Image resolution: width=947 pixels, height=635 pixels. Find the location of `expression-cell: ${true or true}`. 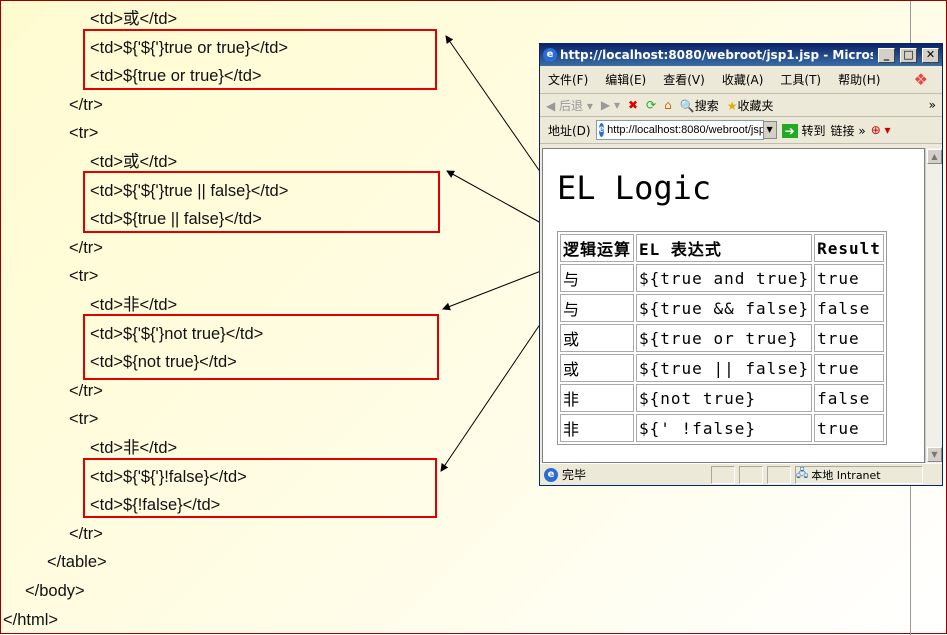

expression-cell: ${true or true} is located at coordinates (724, 338).